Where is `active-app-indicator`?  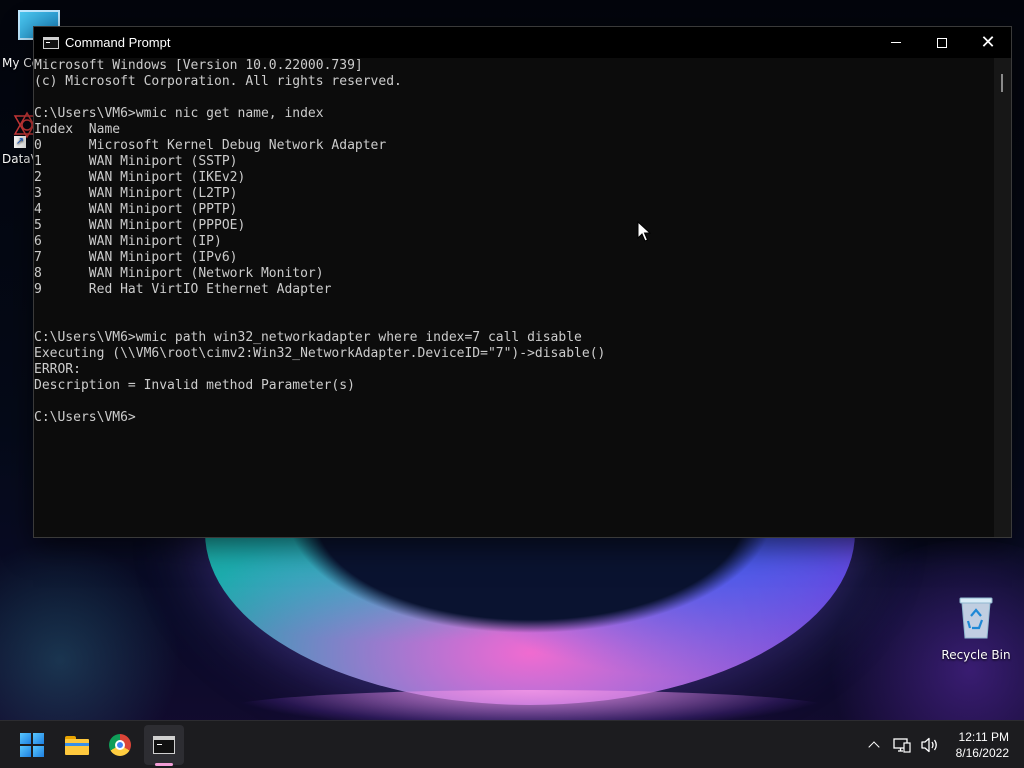 active-app-indicator is located at coordinates (164, 764).